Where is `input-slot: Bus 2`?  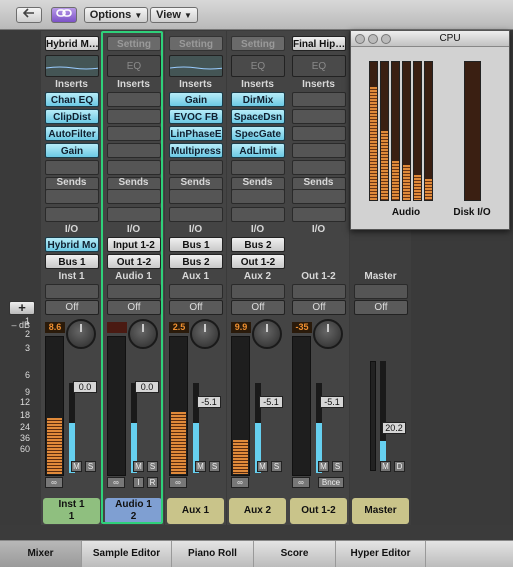
input-slot: Bus 2 is located at coordinates (258, 244).